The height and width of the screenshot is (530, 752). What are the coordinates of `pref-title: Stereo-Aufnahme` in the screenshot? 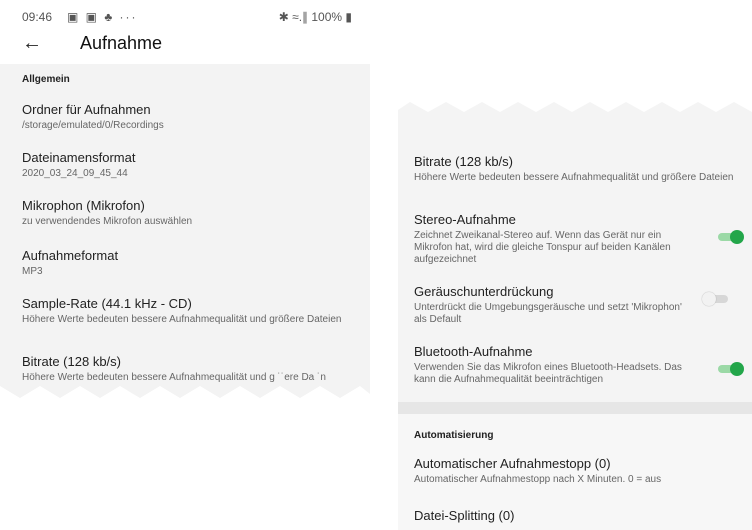 It's located at (465, 219).